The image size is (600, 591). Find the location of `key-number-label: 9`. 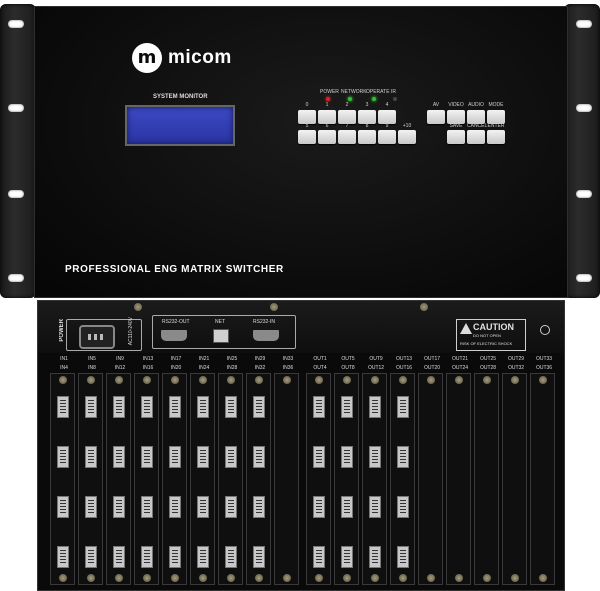

key-number-label: 9 is located at coordinates (387, 126).